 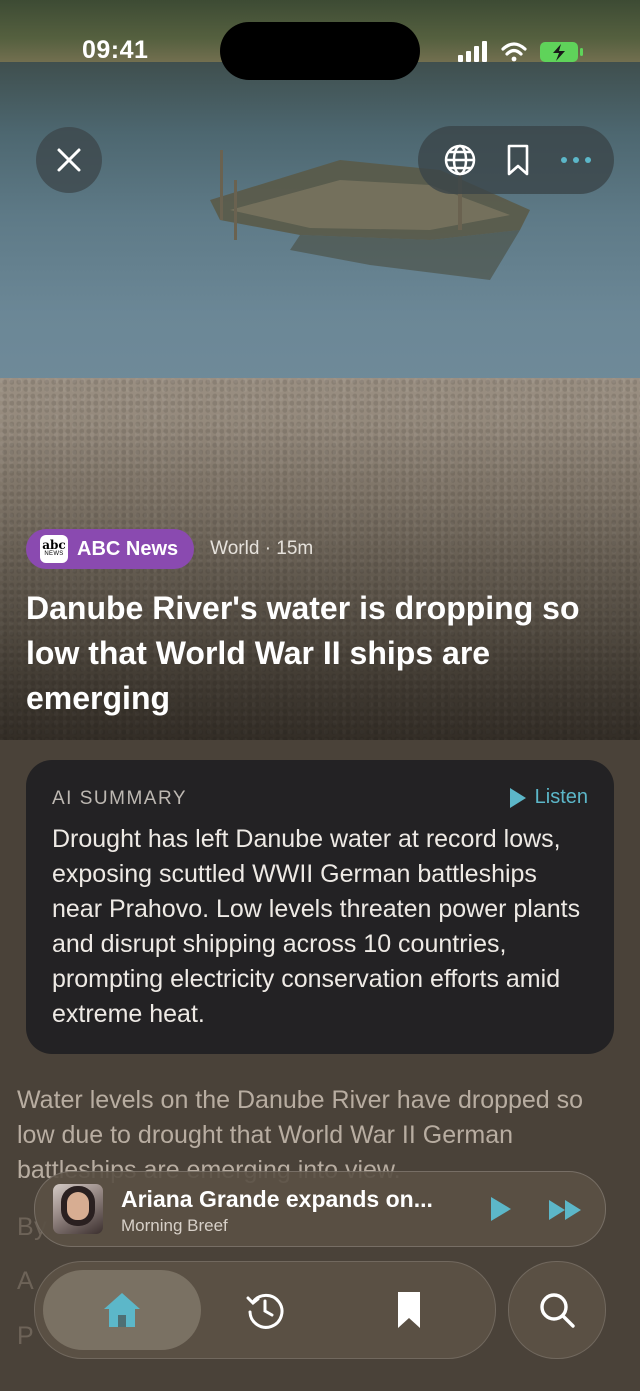 I want to click on source-name: ABC News, so click(x=128, y=548).